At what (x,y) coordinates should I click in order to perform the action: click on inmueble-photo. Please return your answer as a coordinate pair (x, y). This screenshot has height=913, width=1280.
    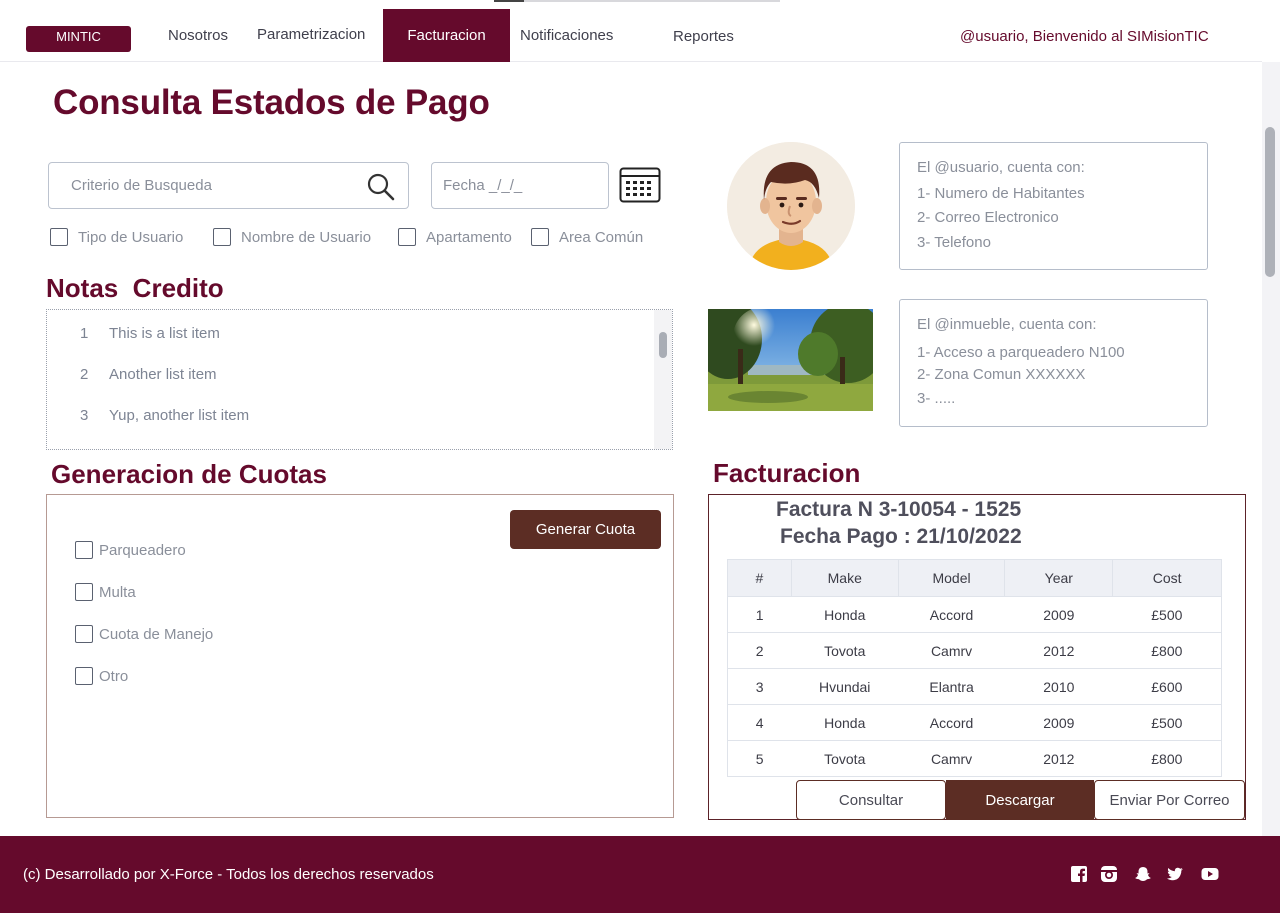
    Looking at the image, I should click on (790, 360).